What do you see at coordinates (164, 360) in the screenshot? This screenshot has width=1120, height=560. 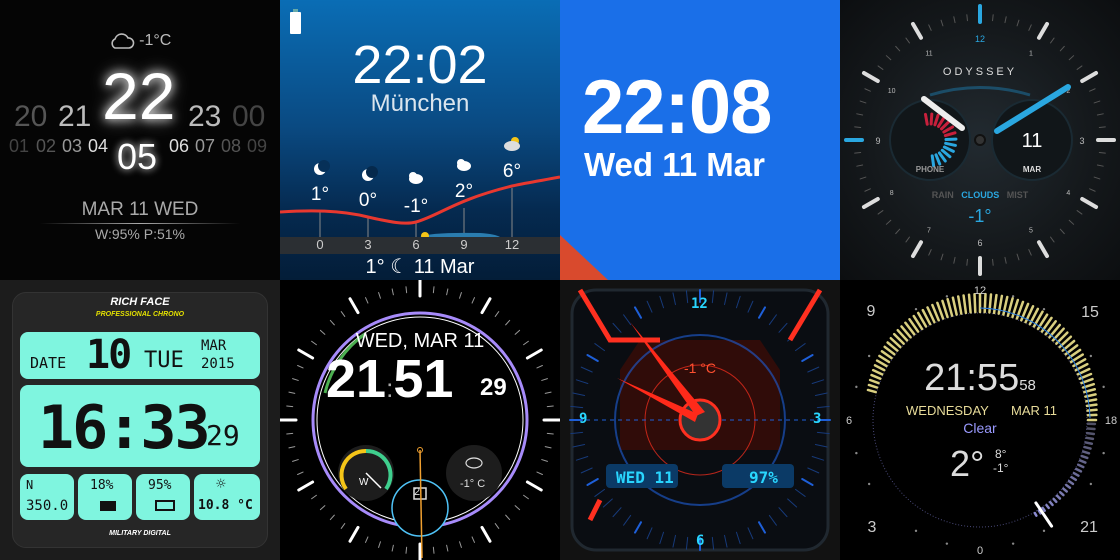 I see `weekday: TUE` at bounding box center [164, 360].